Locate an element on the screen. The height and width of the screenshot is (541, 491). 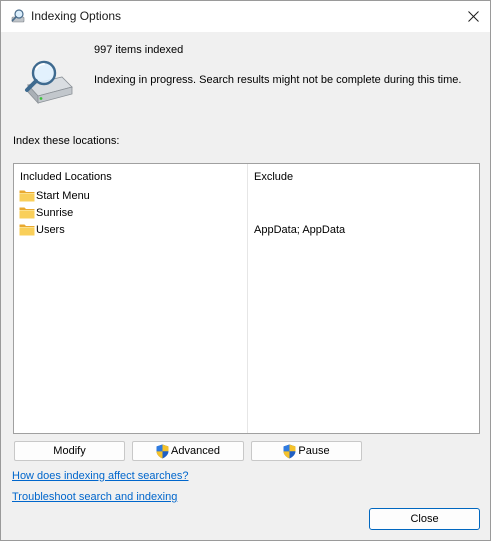
location-name: Users is located at coordinates (50, 230).